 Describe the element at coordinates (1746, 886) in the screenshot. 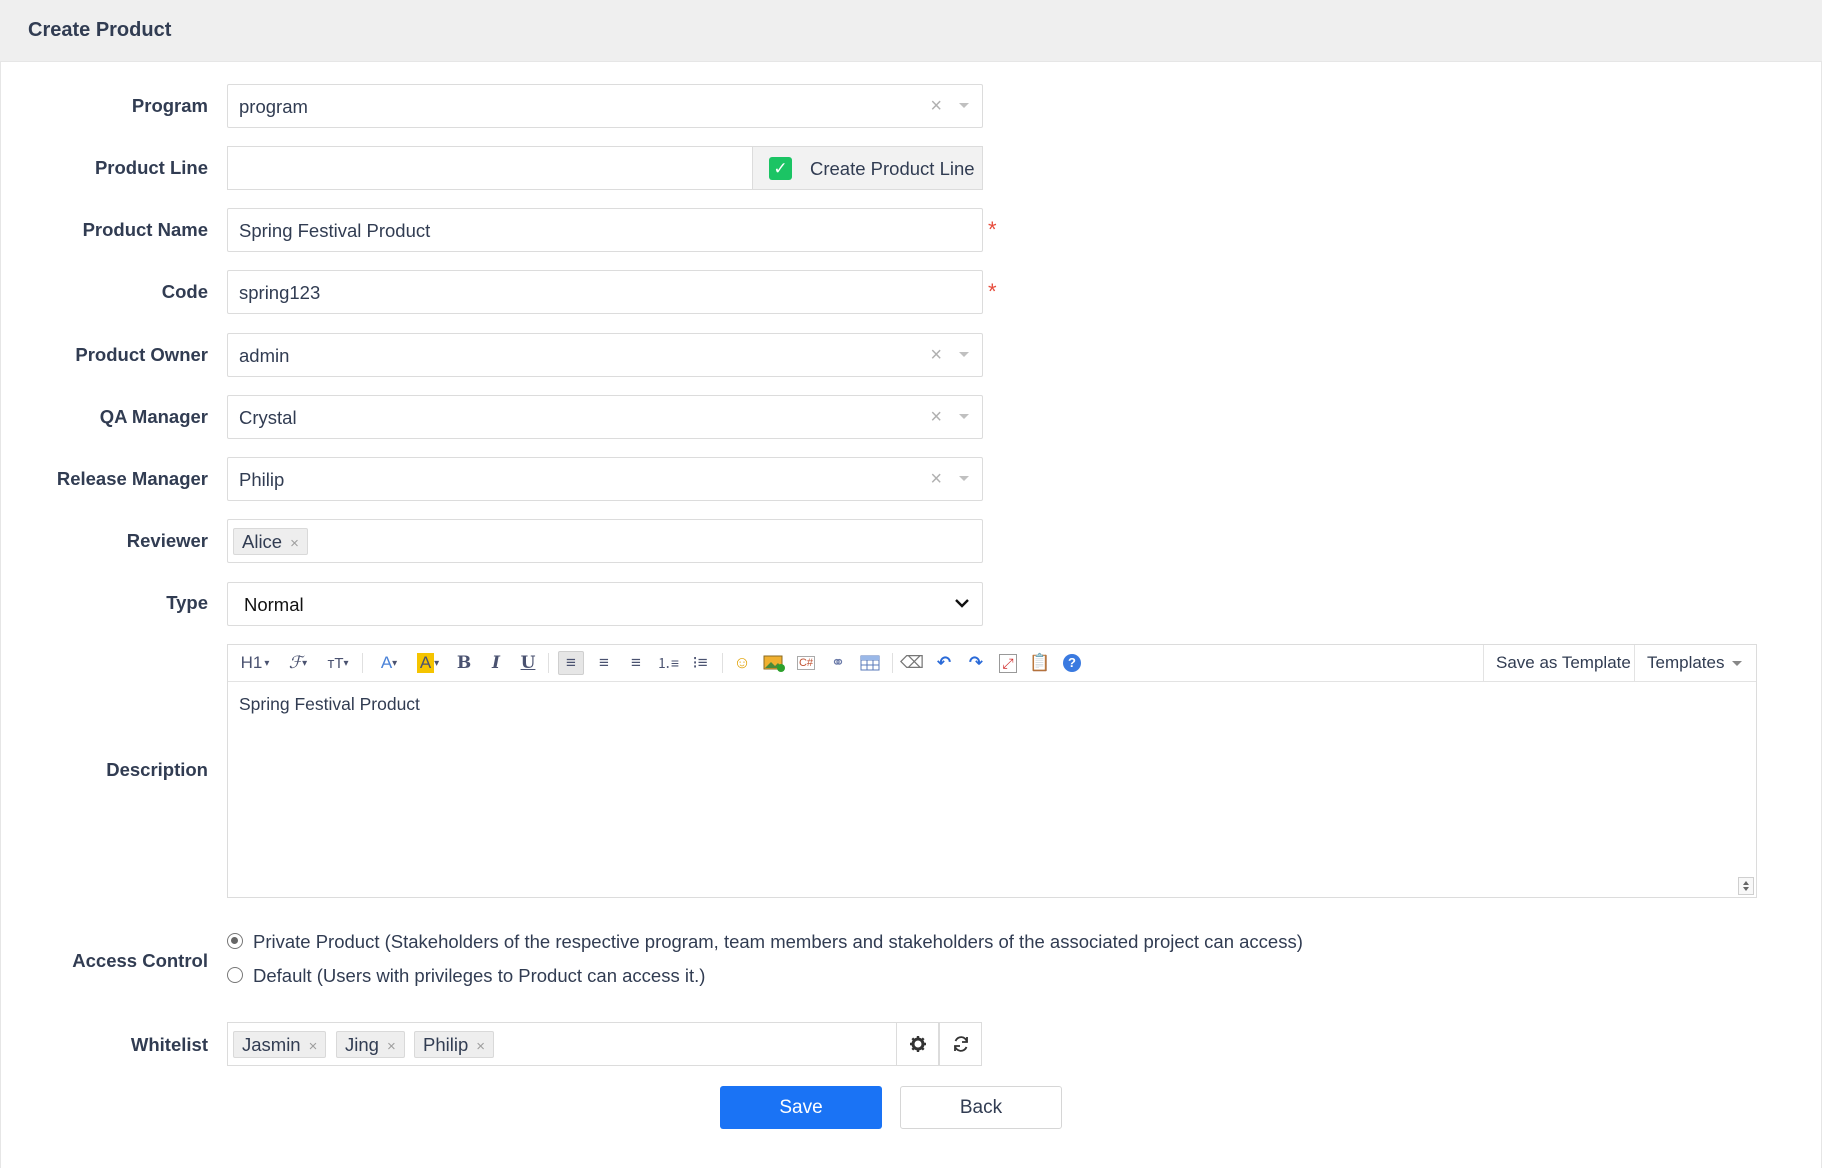

I see `resize-handle-icon` at that location.